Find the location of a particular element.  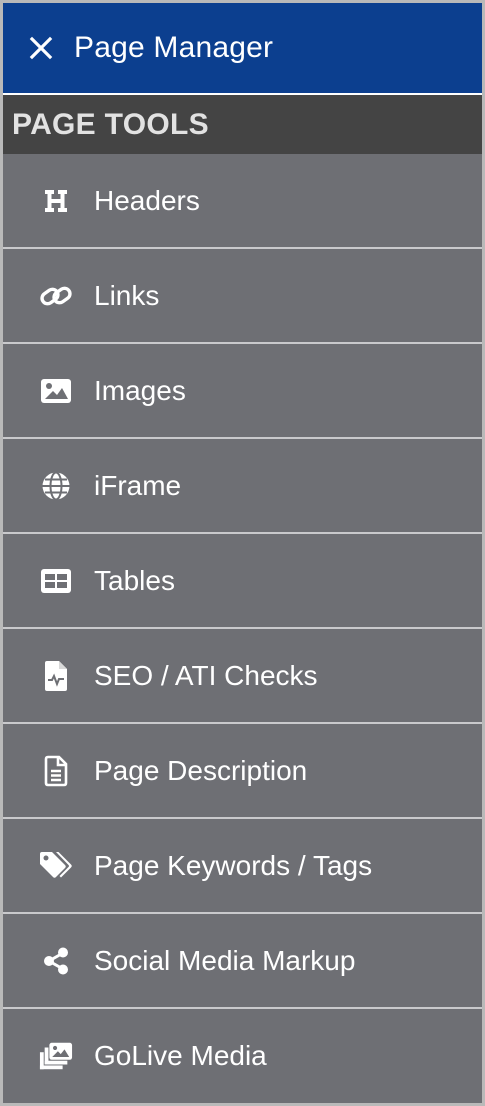

share-icon is located at coordinates (56, 961).